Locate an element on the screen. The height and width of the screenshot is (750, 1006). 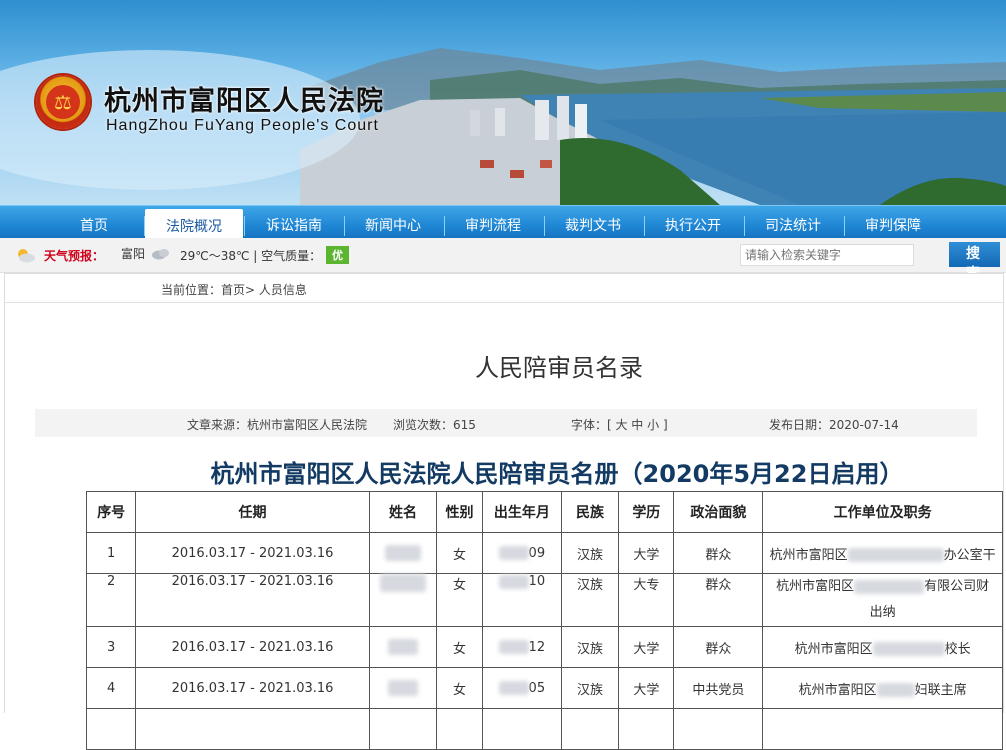
table-row is located at coordinates (544, 729).